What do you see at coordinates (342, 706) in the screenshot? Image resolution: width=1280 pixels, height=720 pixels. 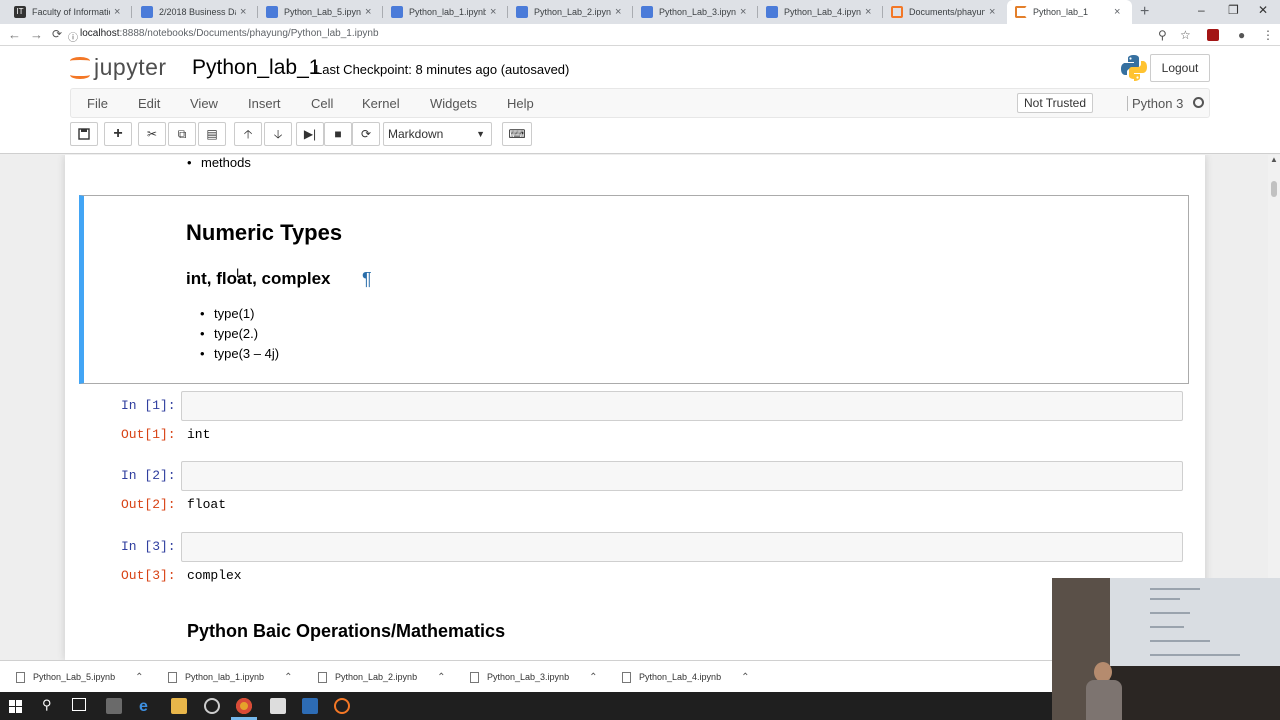 I see `jupyter-taskbar-icon` at bounding box center [342, 706].